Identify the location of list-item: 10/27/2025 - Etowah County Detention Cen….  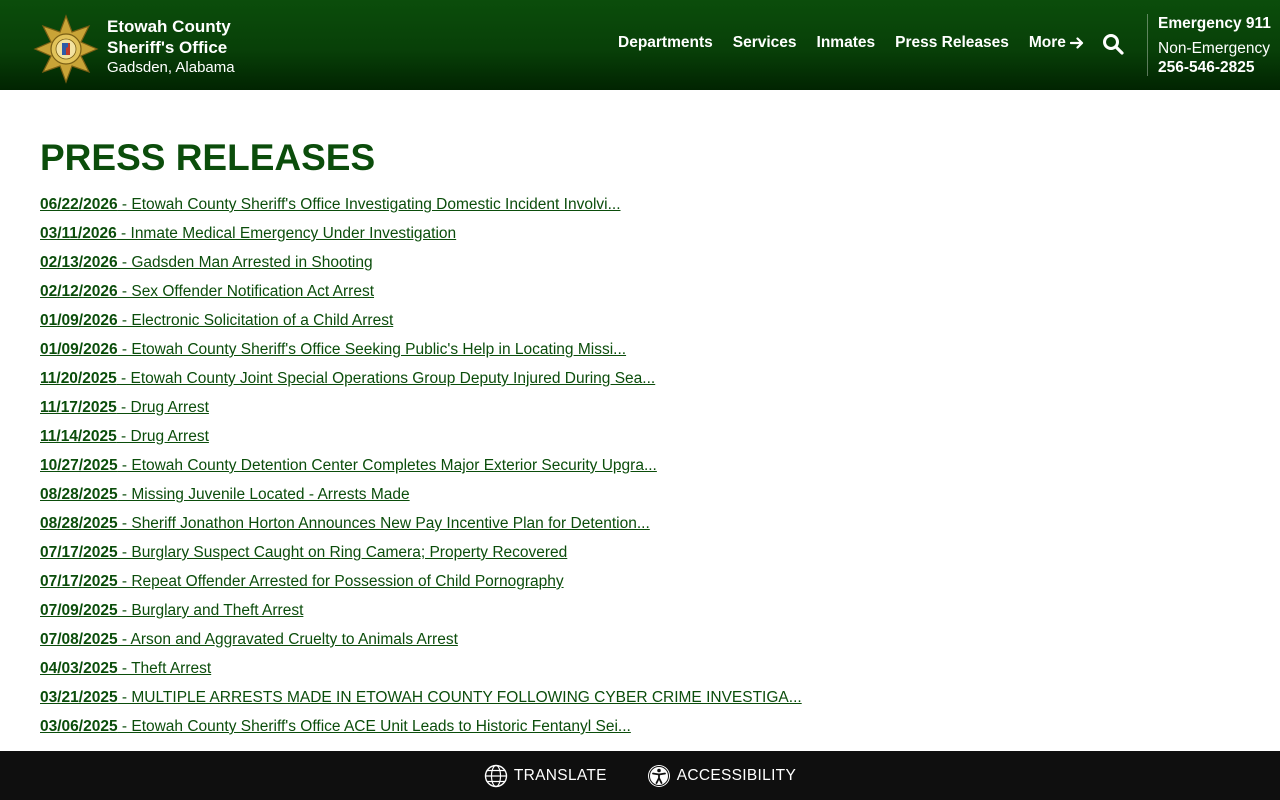
(640, 469).